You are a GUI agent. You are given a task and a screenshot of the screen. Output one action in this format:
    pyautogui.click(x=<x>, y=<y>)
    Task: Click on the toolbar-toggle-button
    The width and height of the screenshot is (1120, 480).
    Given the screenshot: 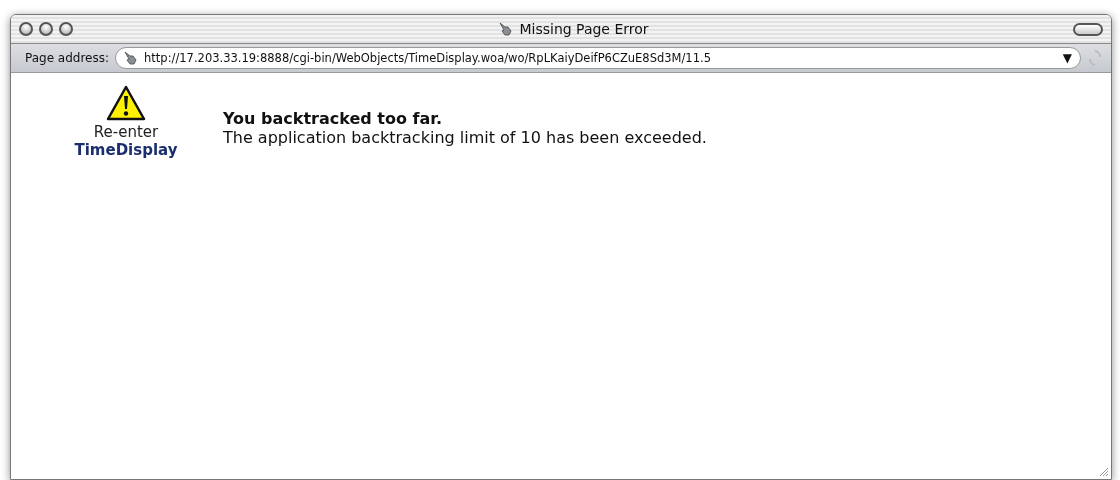 What is the action you would take?
    pyautogui.click(x=1088, y=29)
    